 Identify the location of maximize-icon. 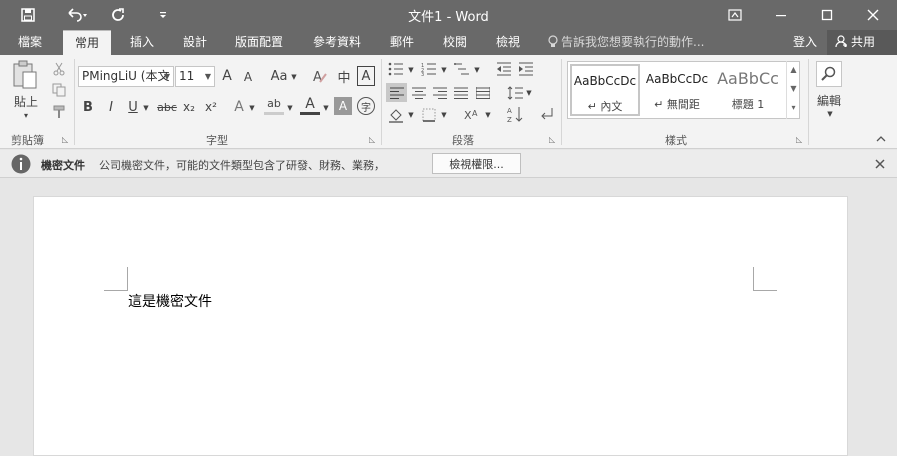
(827, 15).